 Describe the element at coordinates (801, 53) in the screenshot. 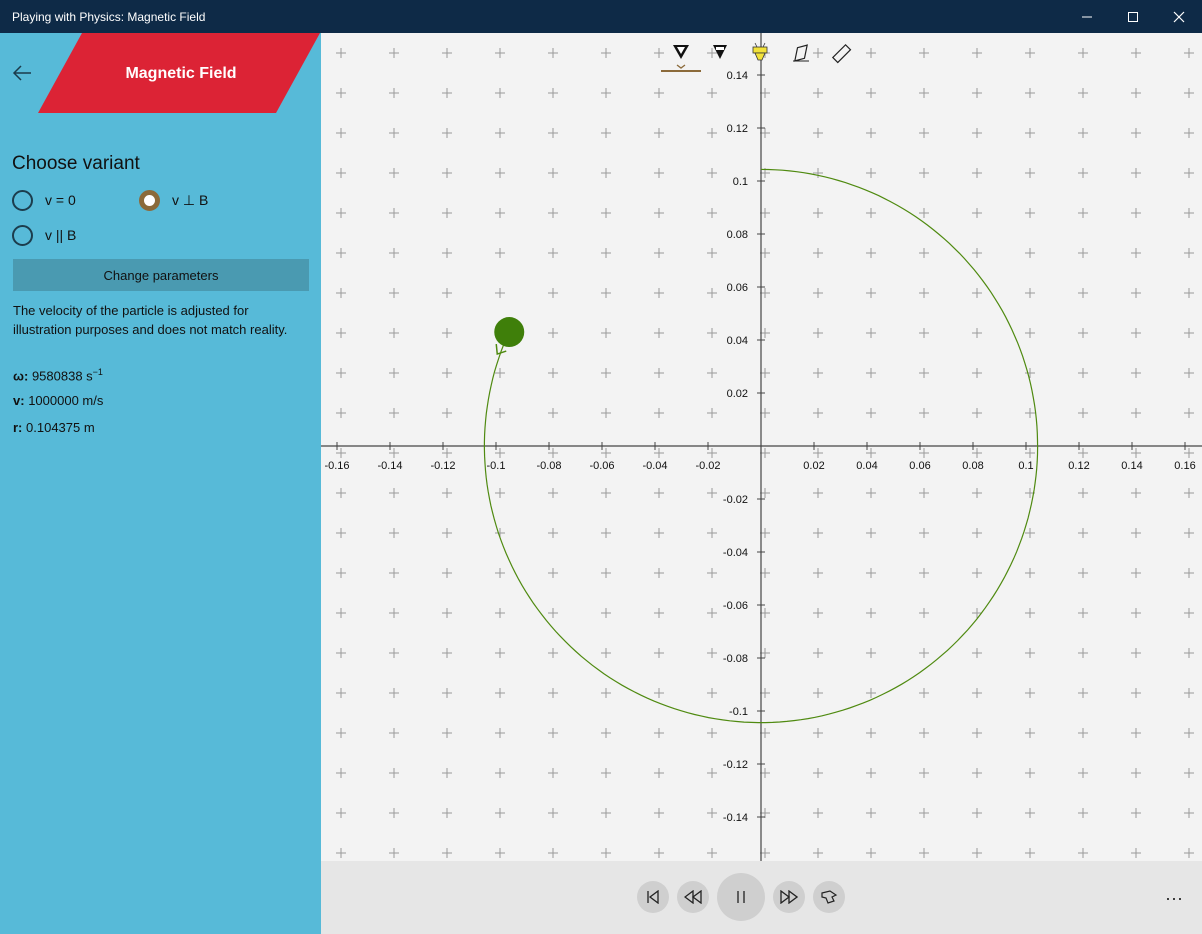

I see `eraser-tool-icon` at that location.